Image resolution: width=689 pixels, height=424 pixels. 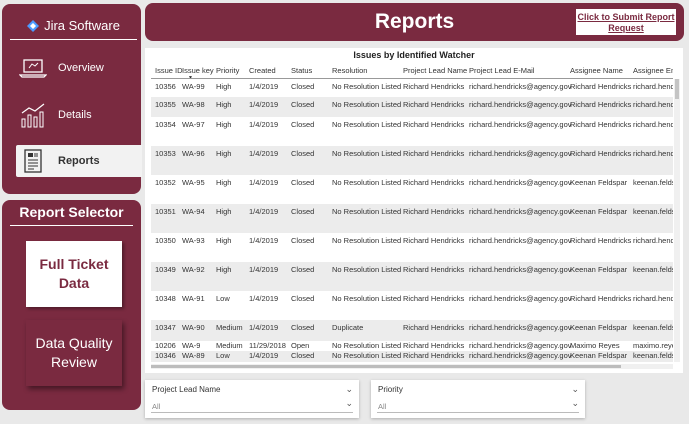 What do you see at coordinates (501, 70) in the screenshot?
I see `column-header: Project Lead E-Mail` at bounding box center [501, 70].